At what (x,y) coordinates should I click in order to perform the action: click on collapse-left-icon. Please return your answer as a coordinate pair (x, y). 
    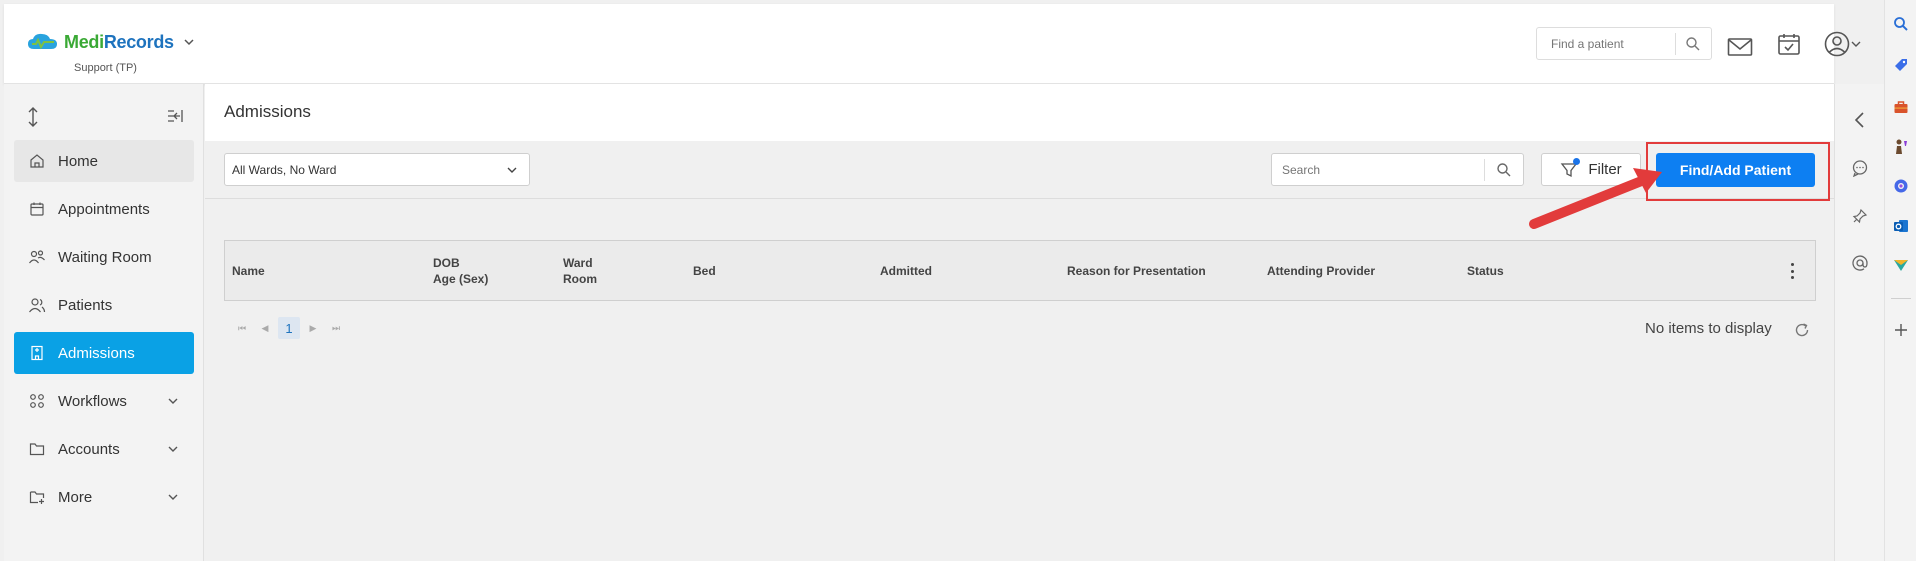
    Looking at the image, I should click on (175, 116).